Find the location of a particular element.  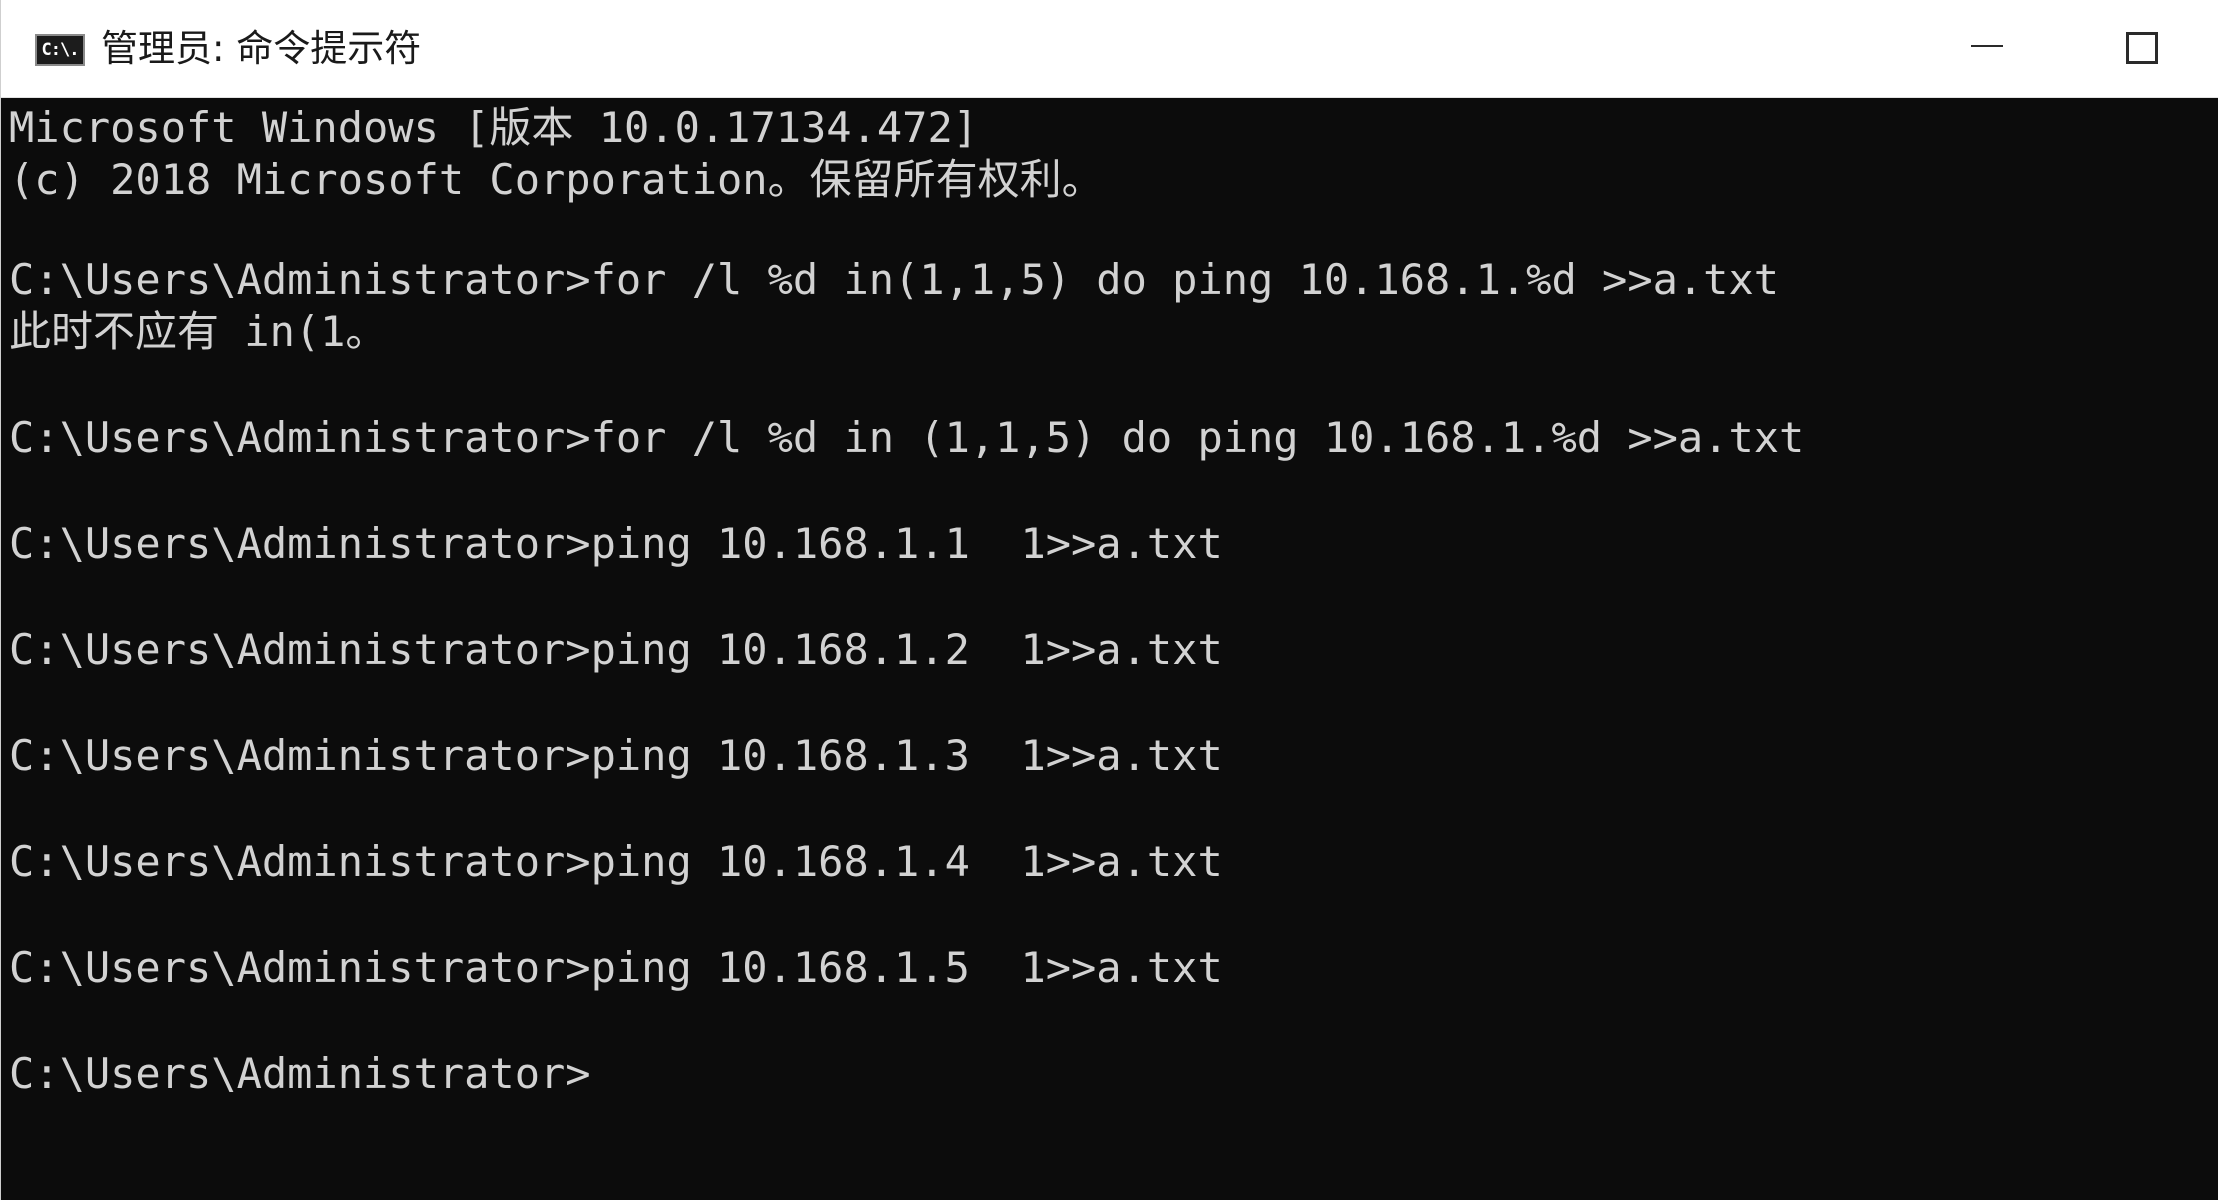

console-line: (c) 2018 Microsoft Corporation。保留所有权利。 is located at coordinates (556, 179).